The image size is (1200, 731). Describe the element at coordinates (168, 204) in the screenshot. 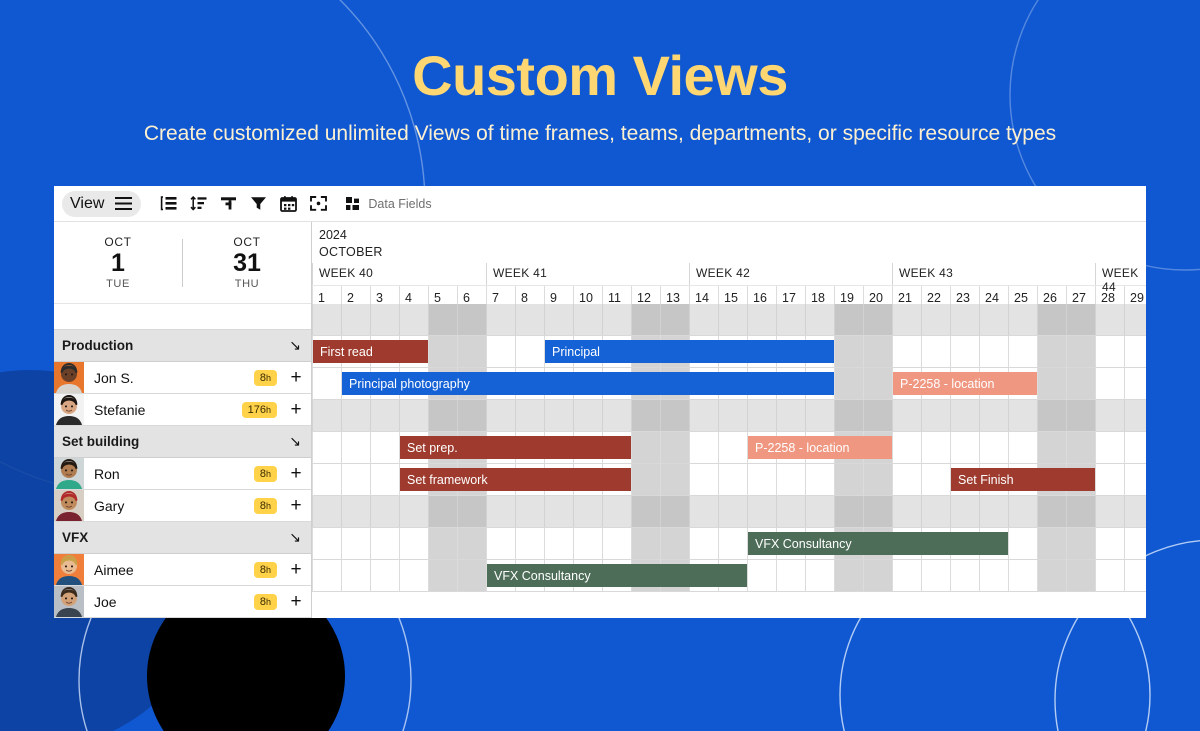

I see `group-by-icon` at that location.